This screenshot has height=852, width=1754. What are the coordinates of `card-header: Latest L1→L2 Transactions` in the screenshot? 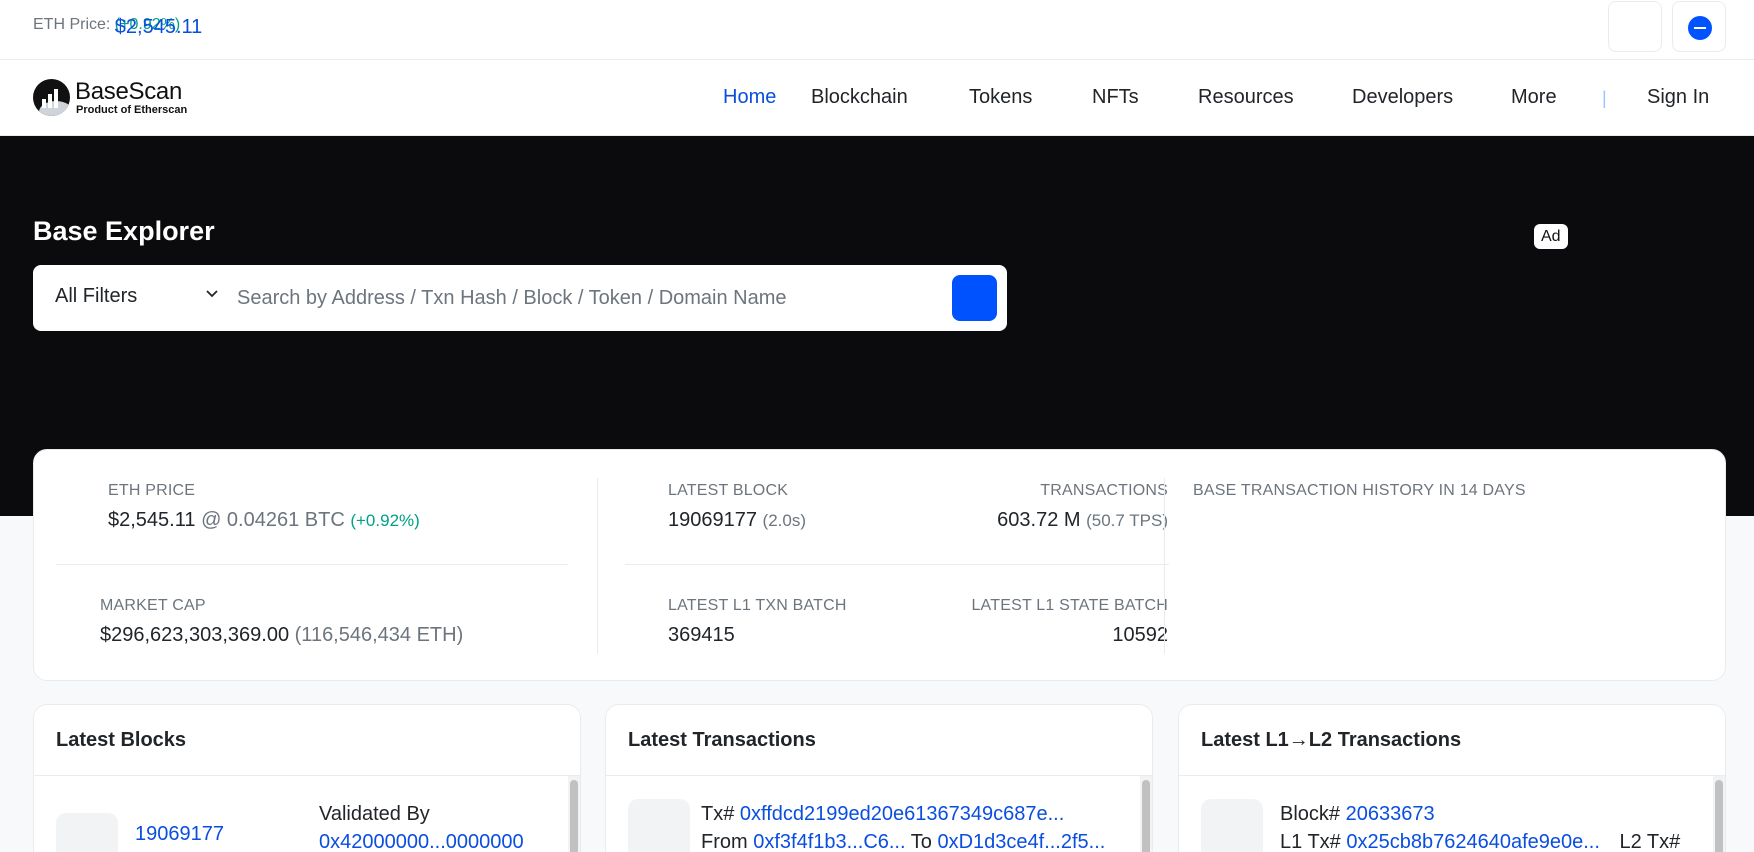 It's located at (1452, 740).